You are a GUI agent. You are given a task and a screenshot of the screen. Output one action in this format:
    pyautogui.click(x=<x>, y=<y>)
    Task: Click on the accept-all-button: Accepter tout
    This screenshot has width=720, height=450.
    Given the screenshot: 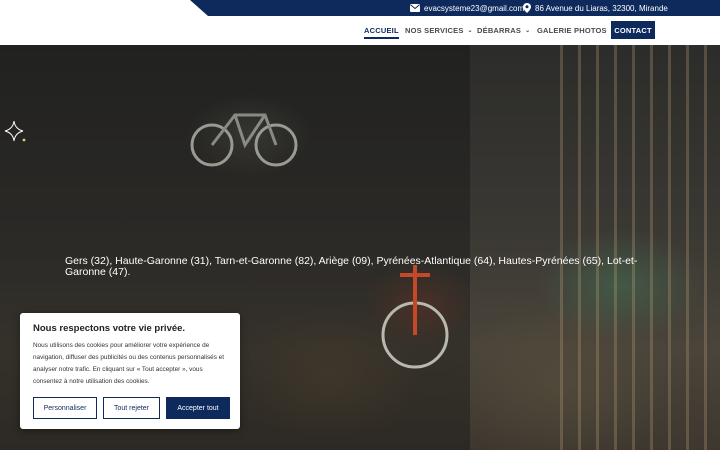 What is the action you would take?
    pyautogui.click(x=198, y=408)
    